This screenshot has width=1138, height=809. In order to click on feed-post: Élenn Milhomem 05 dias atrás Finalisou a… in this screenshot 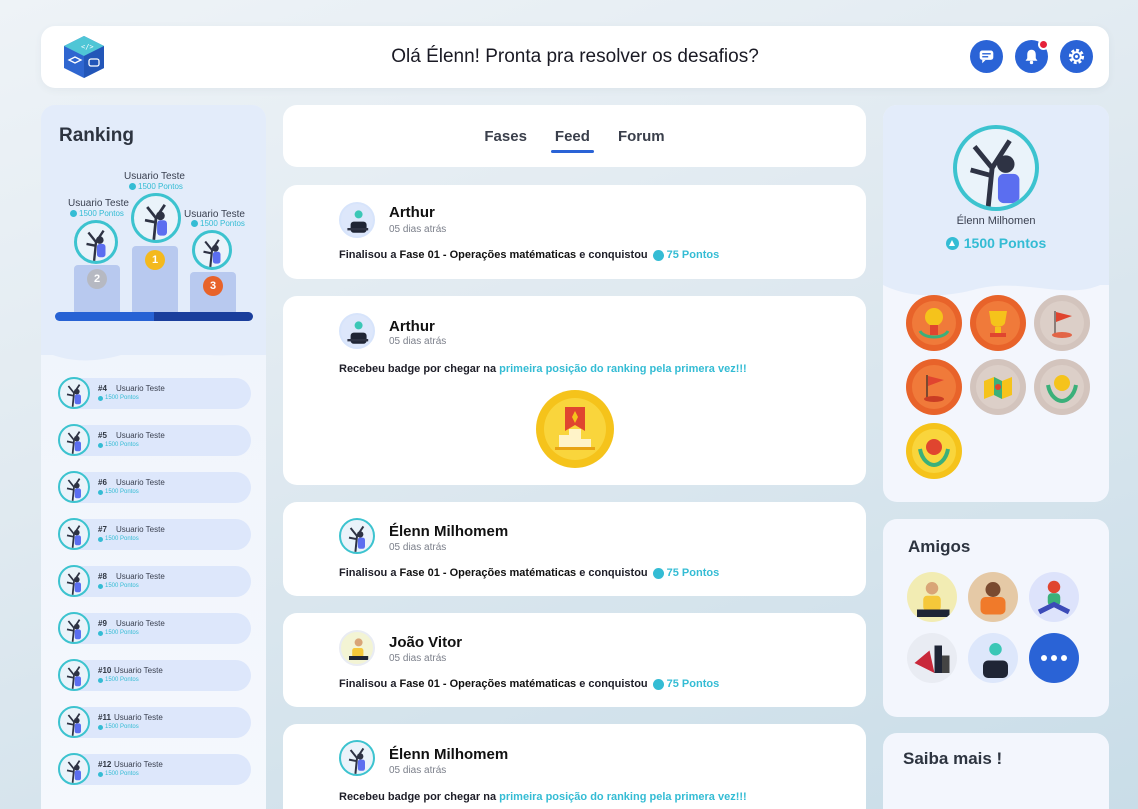, I will do `click(574, 549)`.